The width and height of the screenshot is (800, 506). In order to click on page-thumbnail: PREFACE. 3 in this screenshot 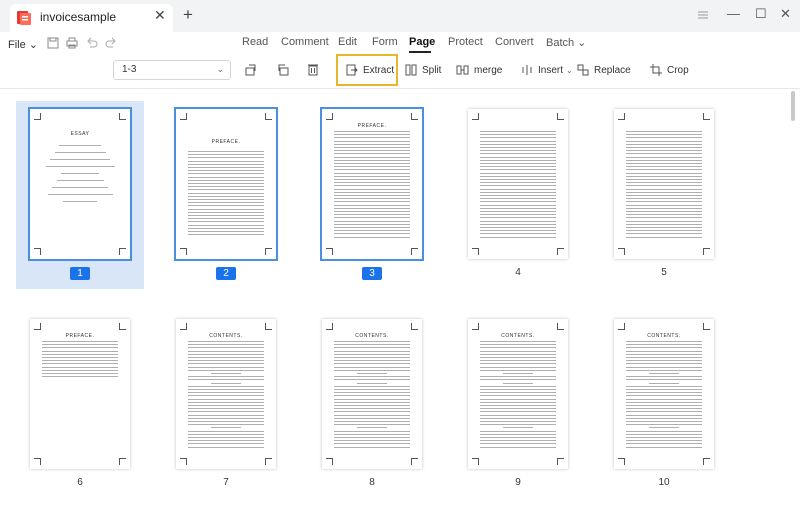, I will do `click(372, 195)`.